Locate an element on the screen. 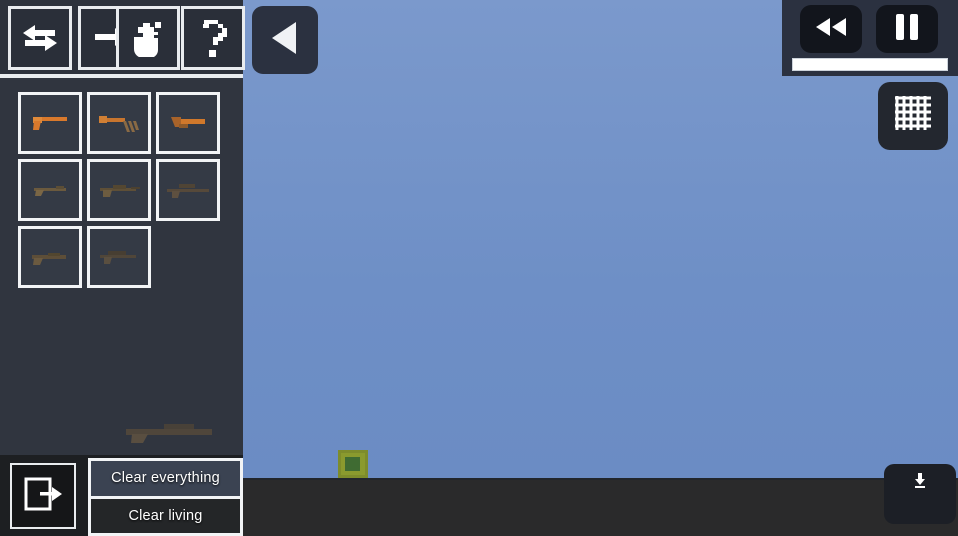 This screenshot has height=536, width=958. grid-icon is located at coordinates (913, 116).